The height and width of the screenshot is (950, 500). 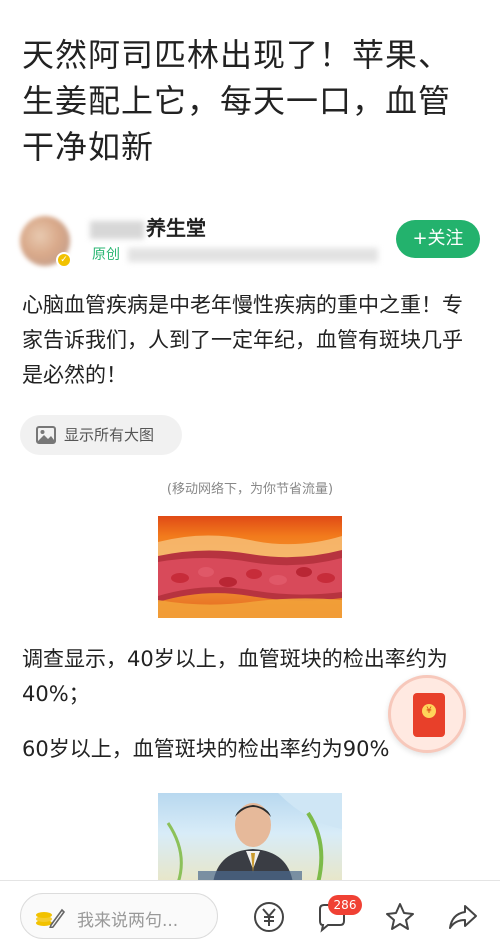 I want to click on share-icon, so click(x=463, y=917).